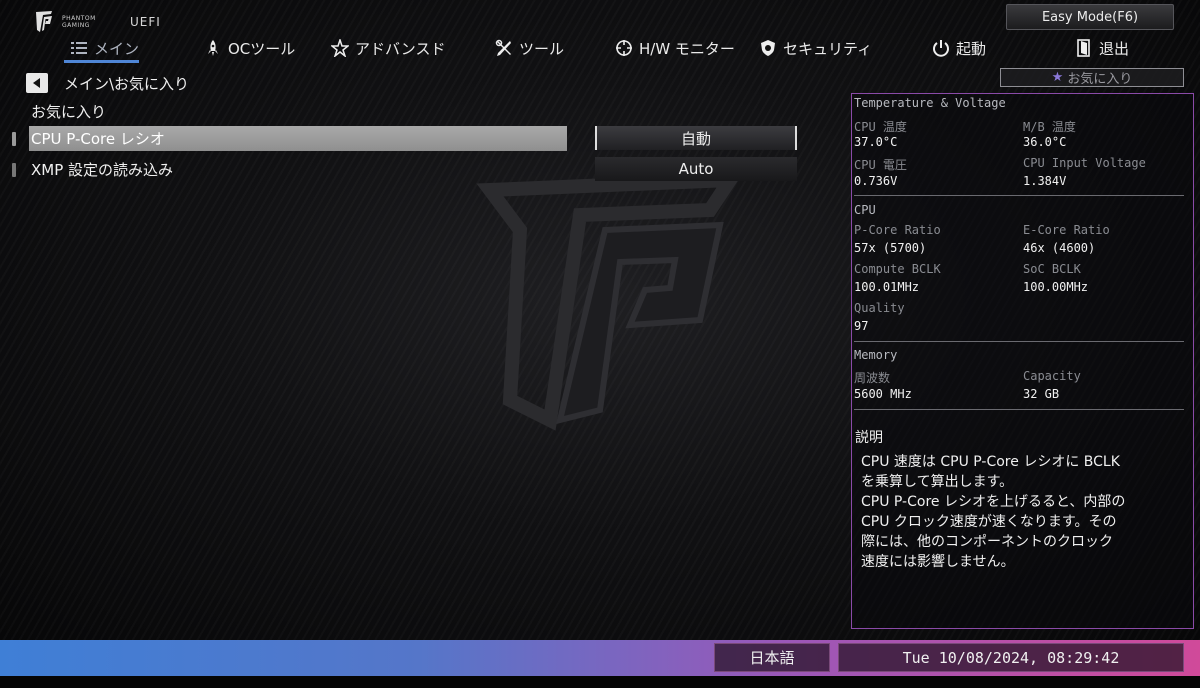 The width and height of the screenshot is (1200, 688). I want to click on status-bar-edge, so click(600, 682).